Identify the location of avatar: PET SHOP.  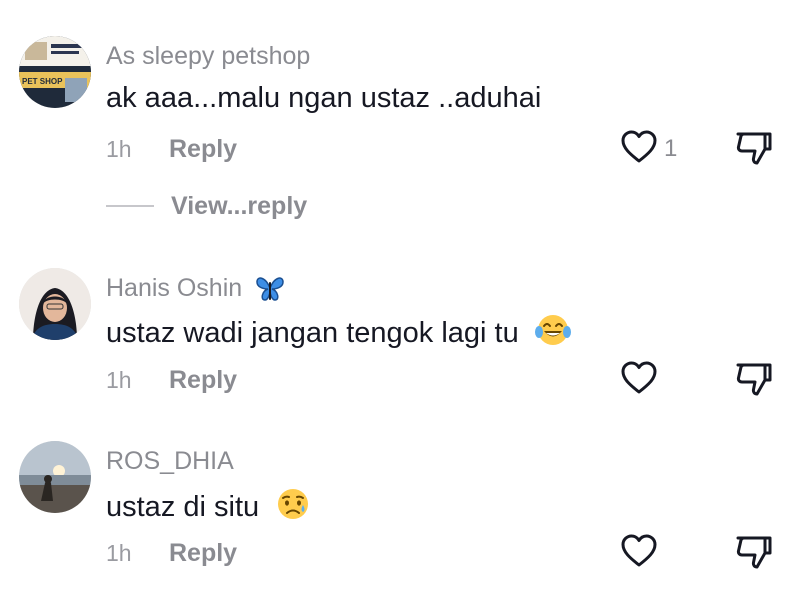
(55, 72).